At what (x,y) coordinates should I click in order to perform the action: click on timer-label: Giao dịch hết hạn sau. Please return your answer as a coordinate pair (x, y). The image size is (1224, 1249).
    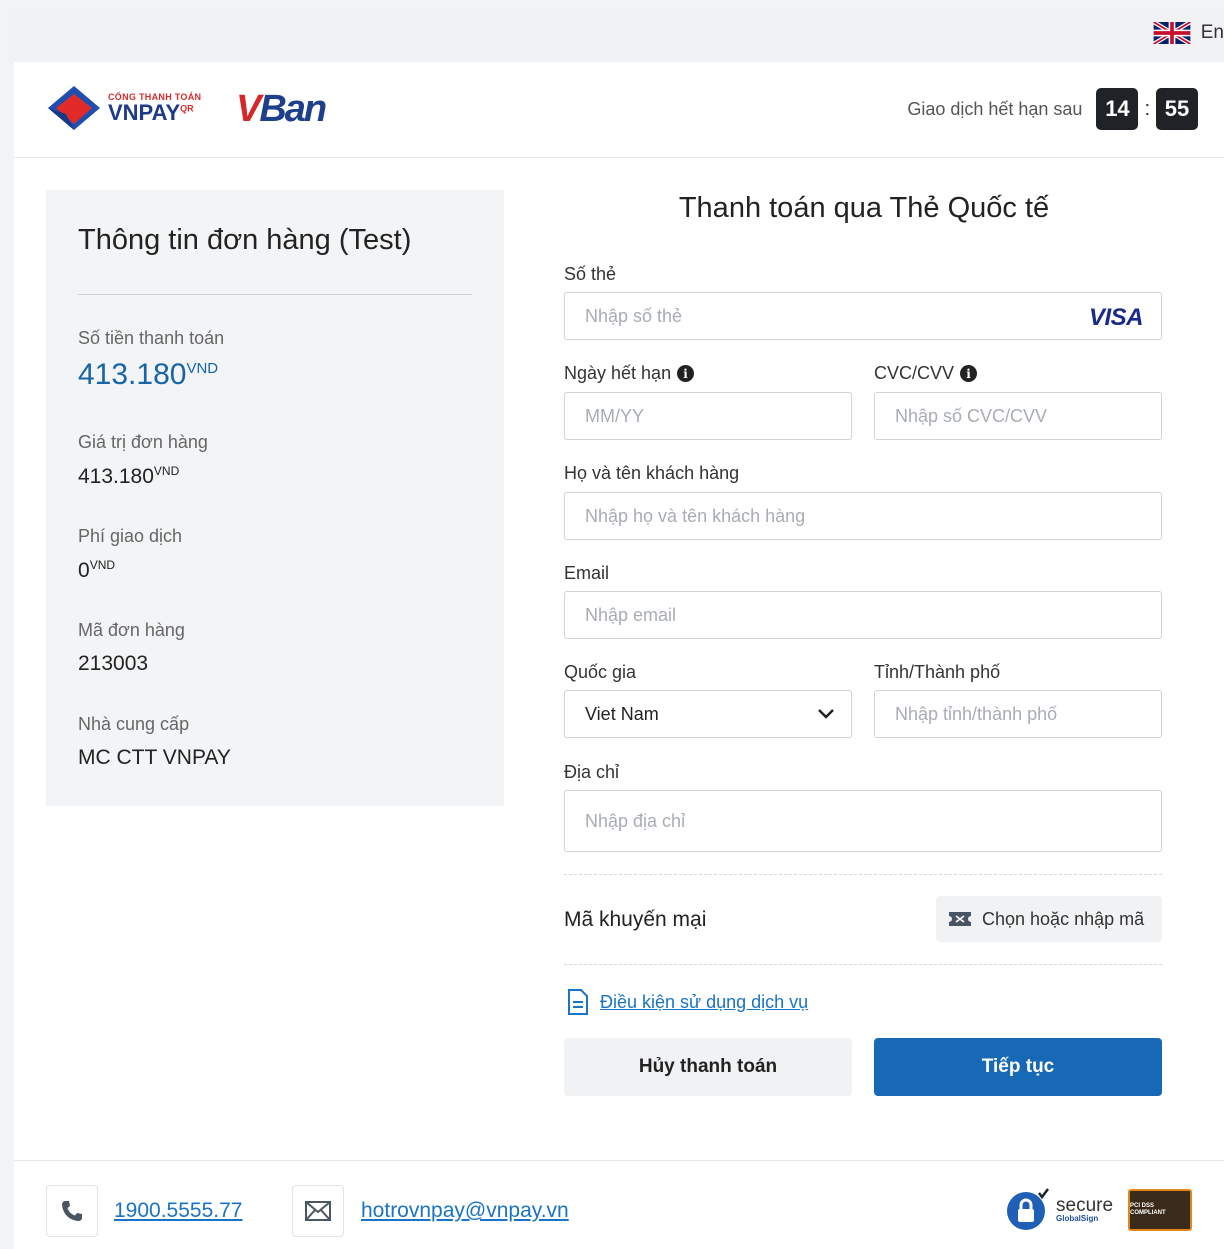
    Looking at the image, I should click on (995, 108).